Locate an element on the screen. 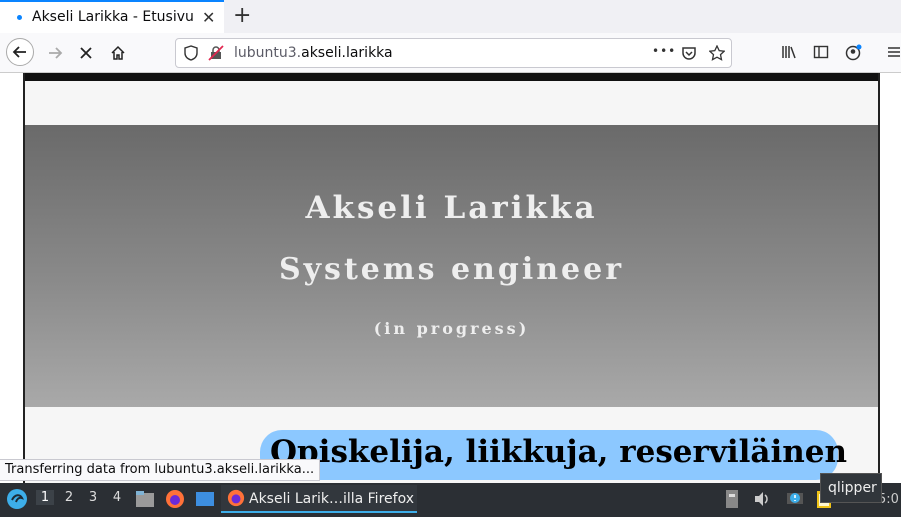  start-menu-icon is located at coordinates (17, 499).